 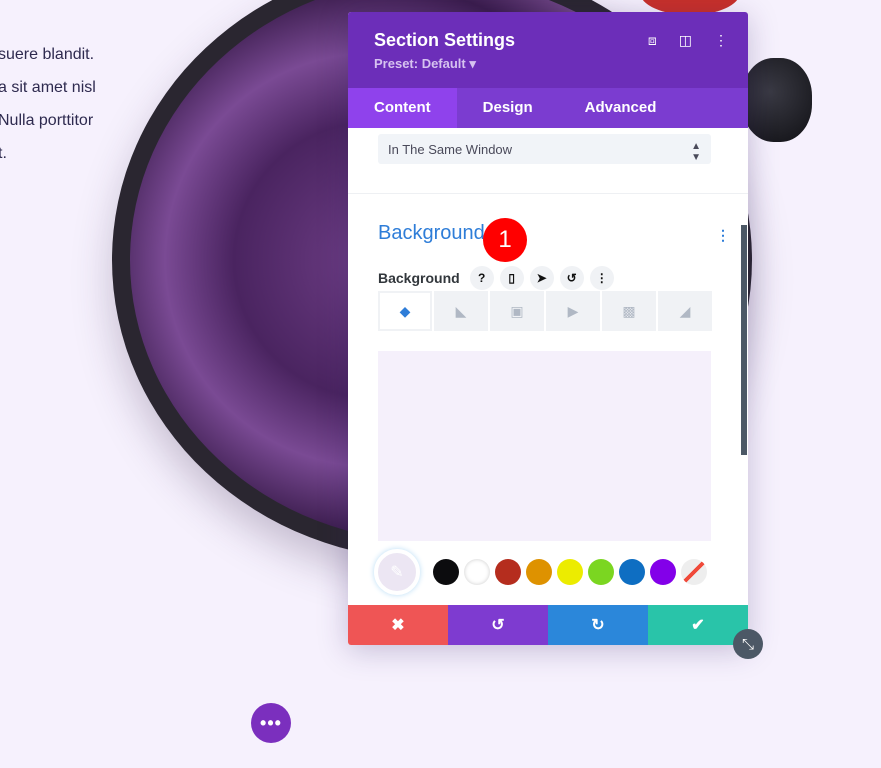 I want to click on tab-bar: Content Design Advanced, so click(x=548, y=108).